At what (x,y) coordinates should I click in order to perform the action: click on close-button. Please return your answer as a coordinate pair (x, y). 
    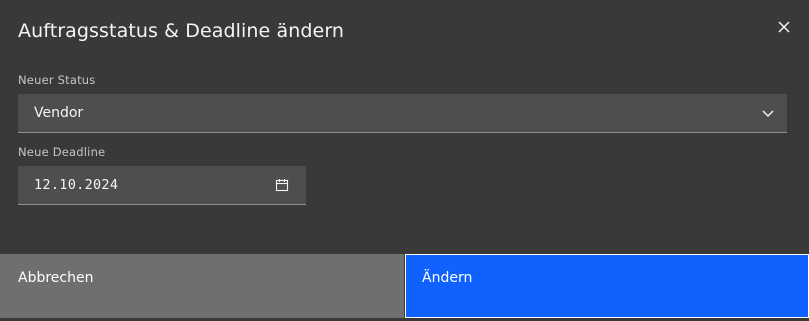
    Looking at the image, I should click on (784, 27).